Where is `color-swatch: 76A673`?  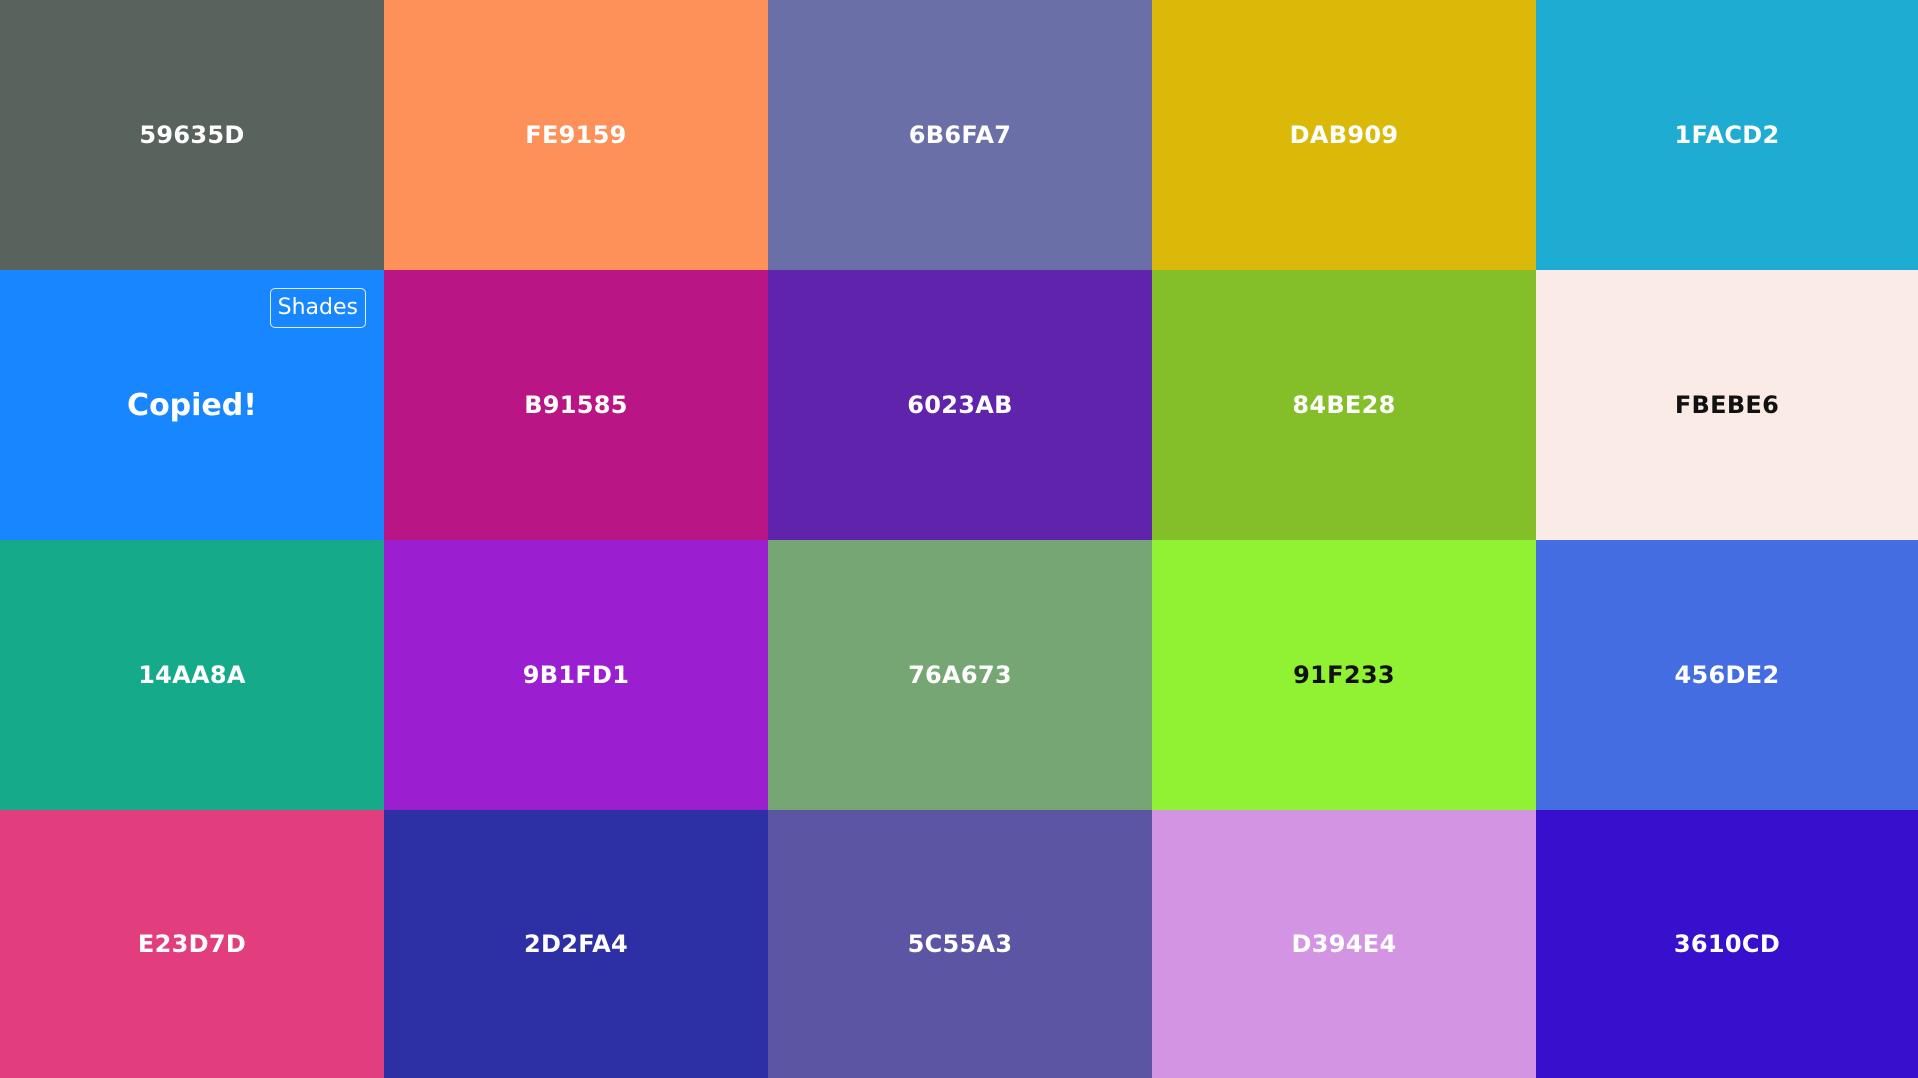 color-swatch: 76A673 is located at coordinates (960, 675).